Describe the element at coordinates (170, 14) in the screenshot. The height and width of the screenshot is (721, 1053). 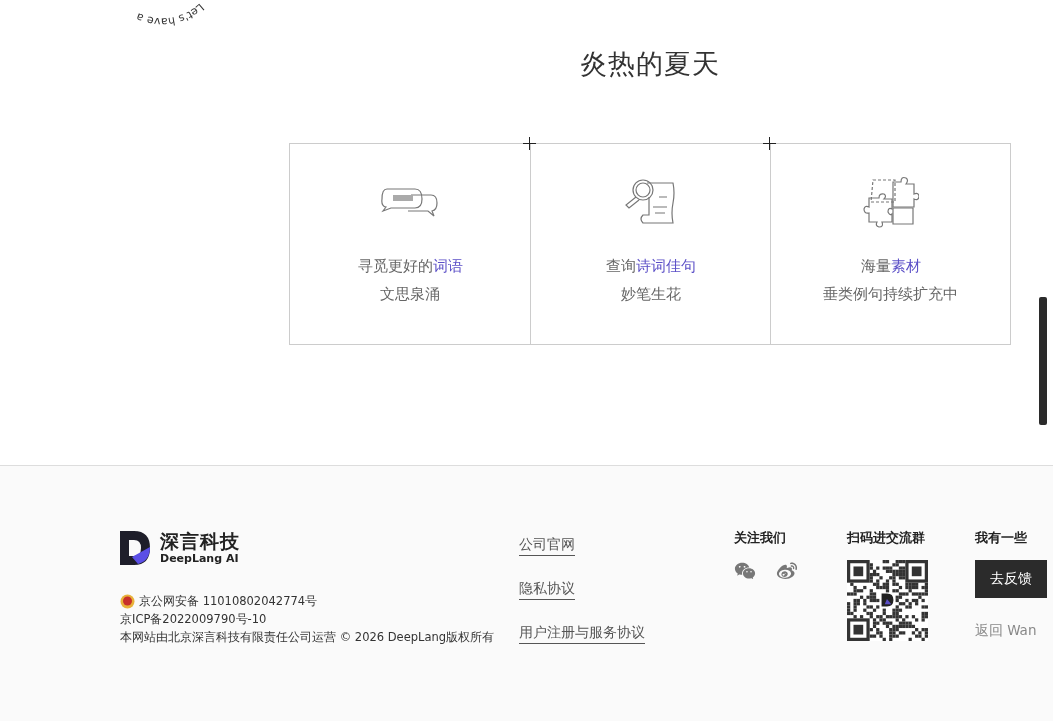
I see `curved-text: Let's have a` at that location.